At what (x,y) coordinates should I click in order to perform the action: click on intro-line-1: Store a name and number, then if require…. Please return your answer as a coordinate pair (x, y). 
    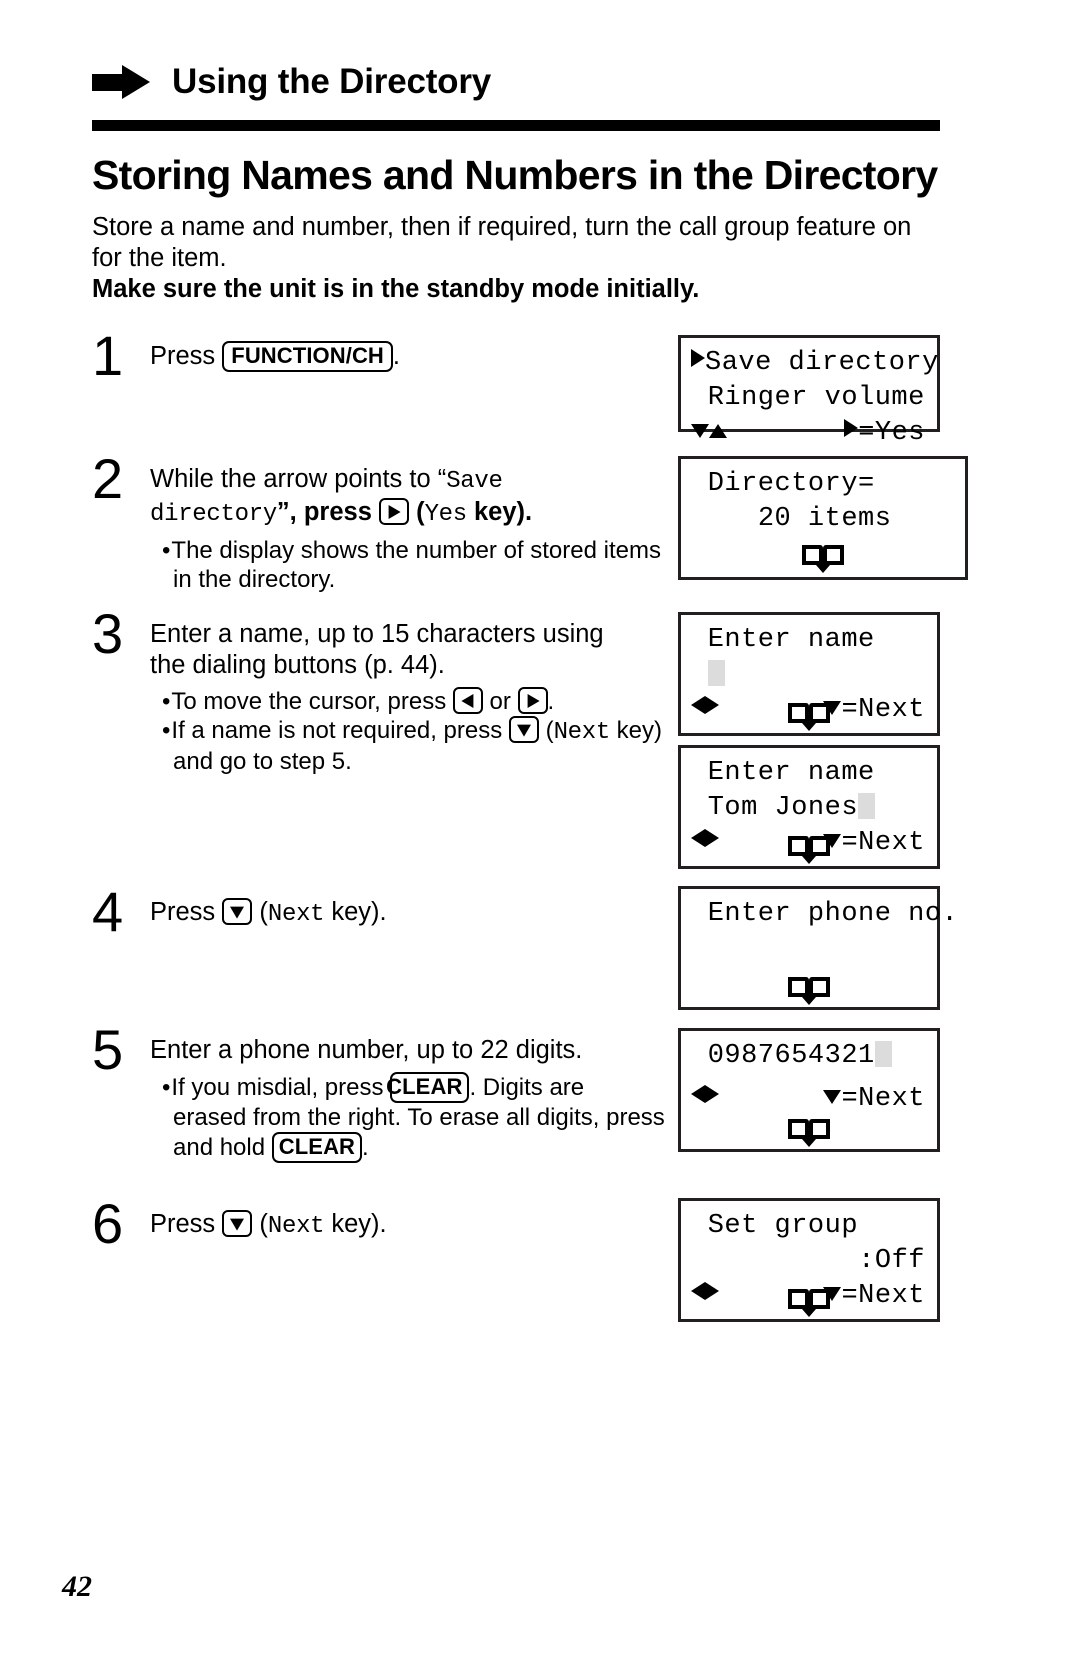
    Looking at the image, I should click on (502, 227).